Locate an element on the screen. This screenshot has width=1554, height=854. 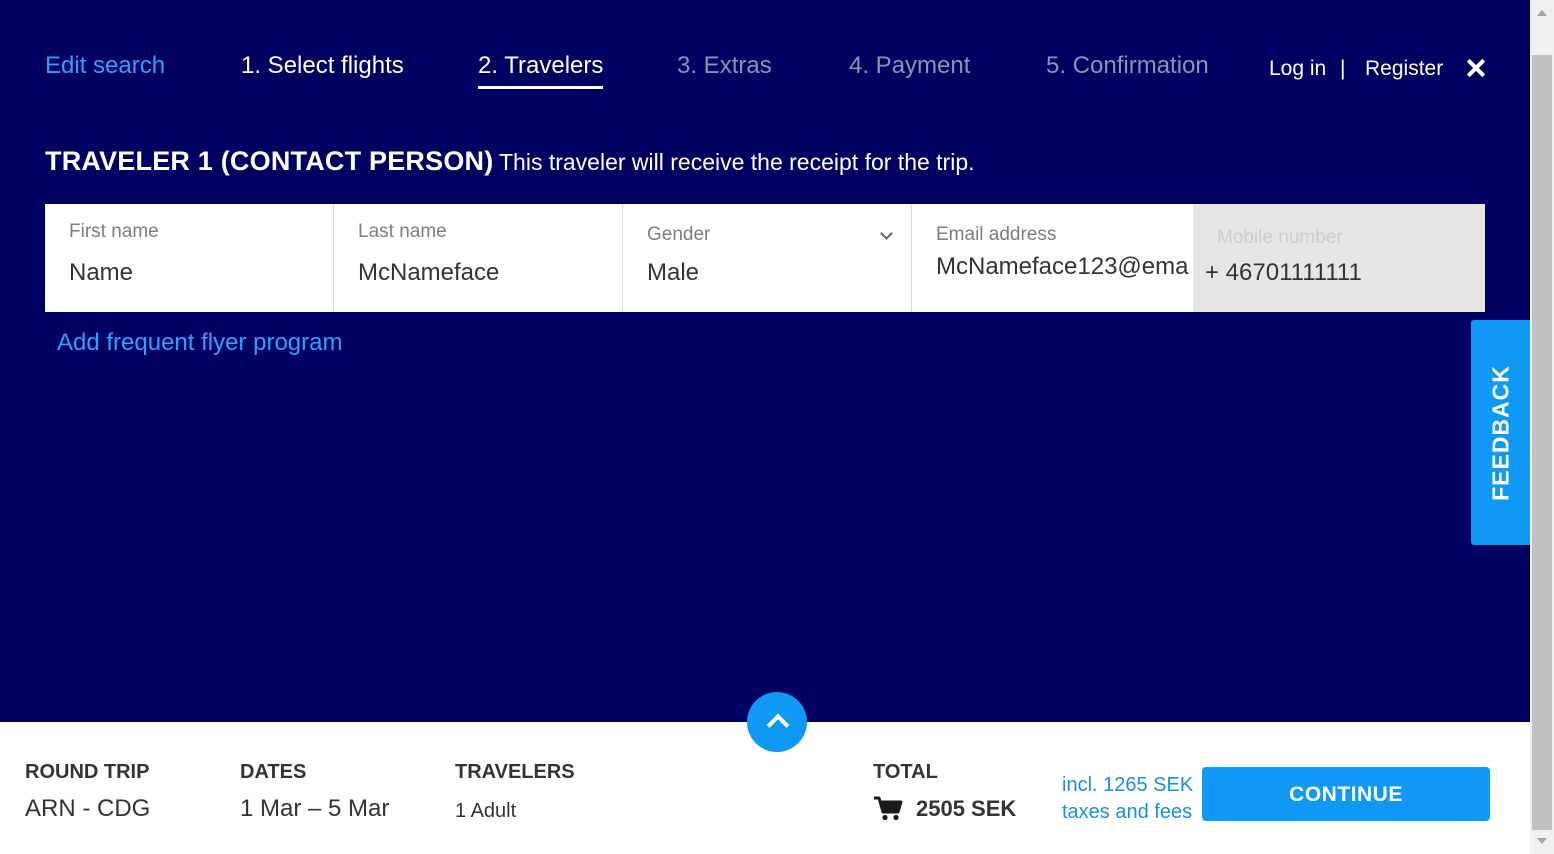
last-name-label: Last name is located at coordinates (402, 231).